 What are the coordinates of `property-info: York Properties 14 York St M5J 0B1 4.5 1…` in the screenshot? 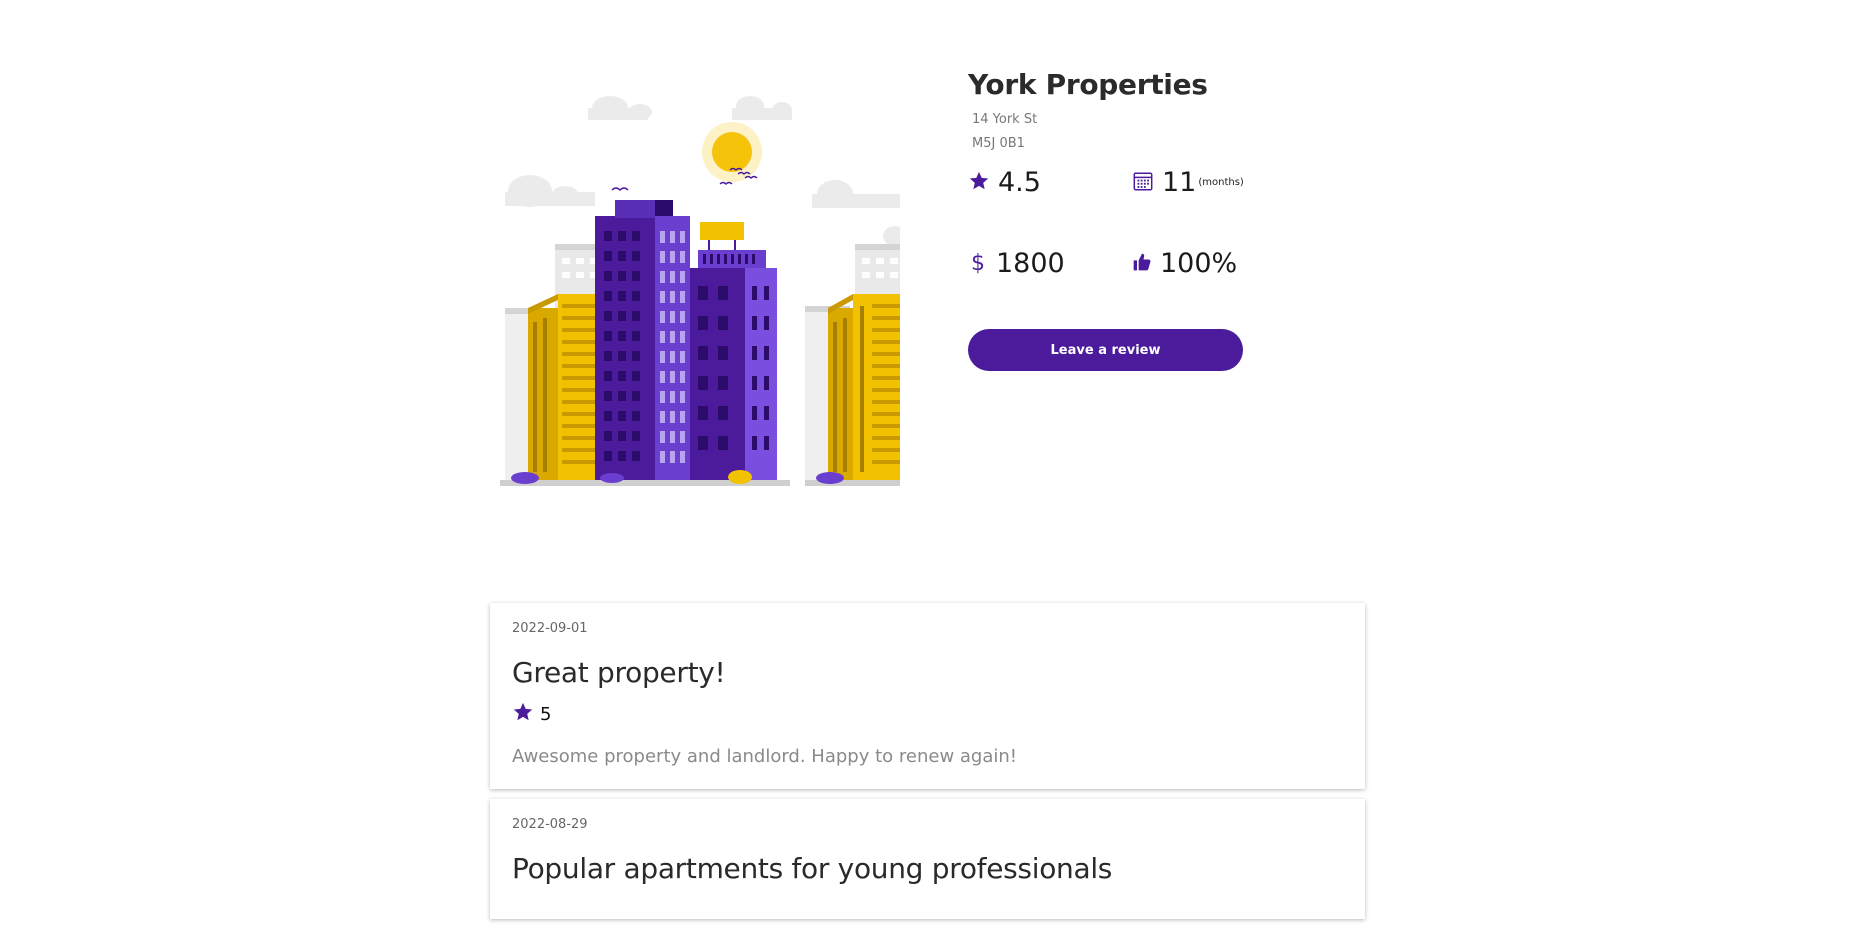 It's located at (1168, 219).